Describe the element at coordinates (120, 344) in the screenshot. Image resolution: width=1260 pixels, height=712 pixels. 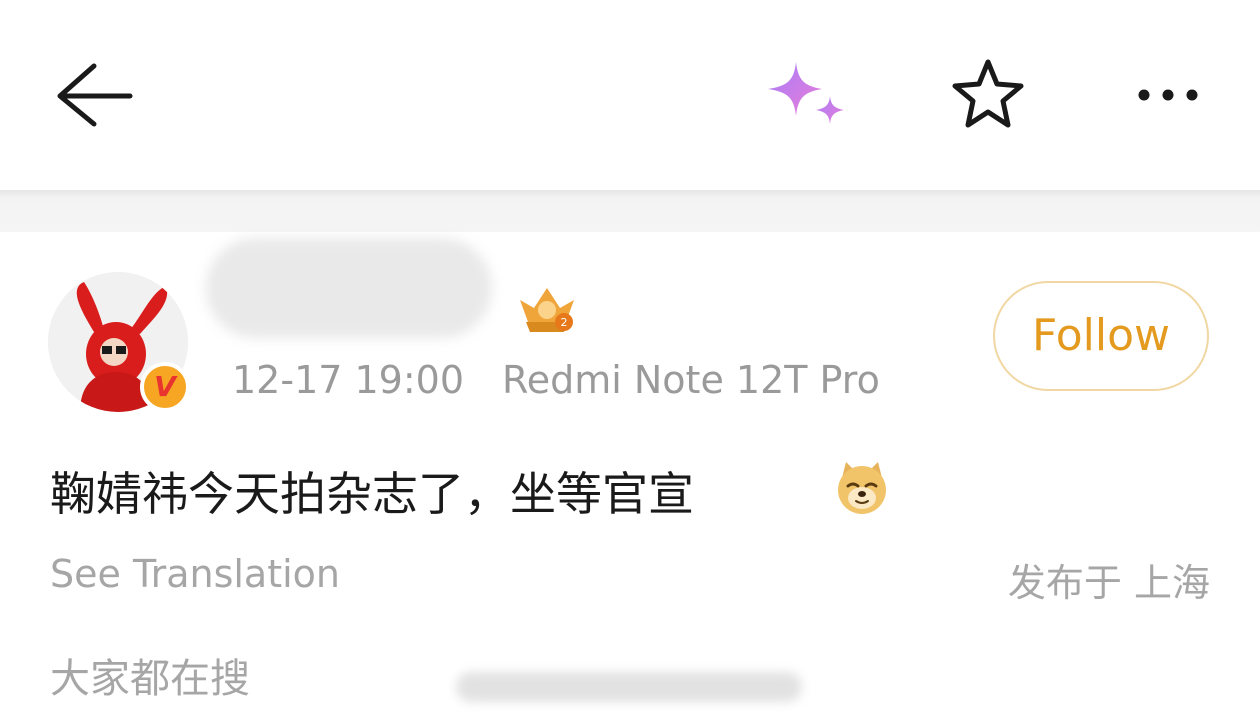
I see `author-avatar: V` at that location.